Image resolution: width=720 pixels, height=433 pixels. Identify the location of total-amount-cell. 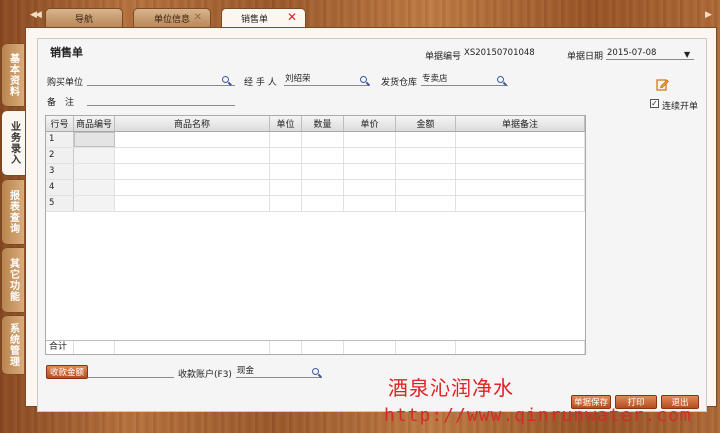
(426, 347).